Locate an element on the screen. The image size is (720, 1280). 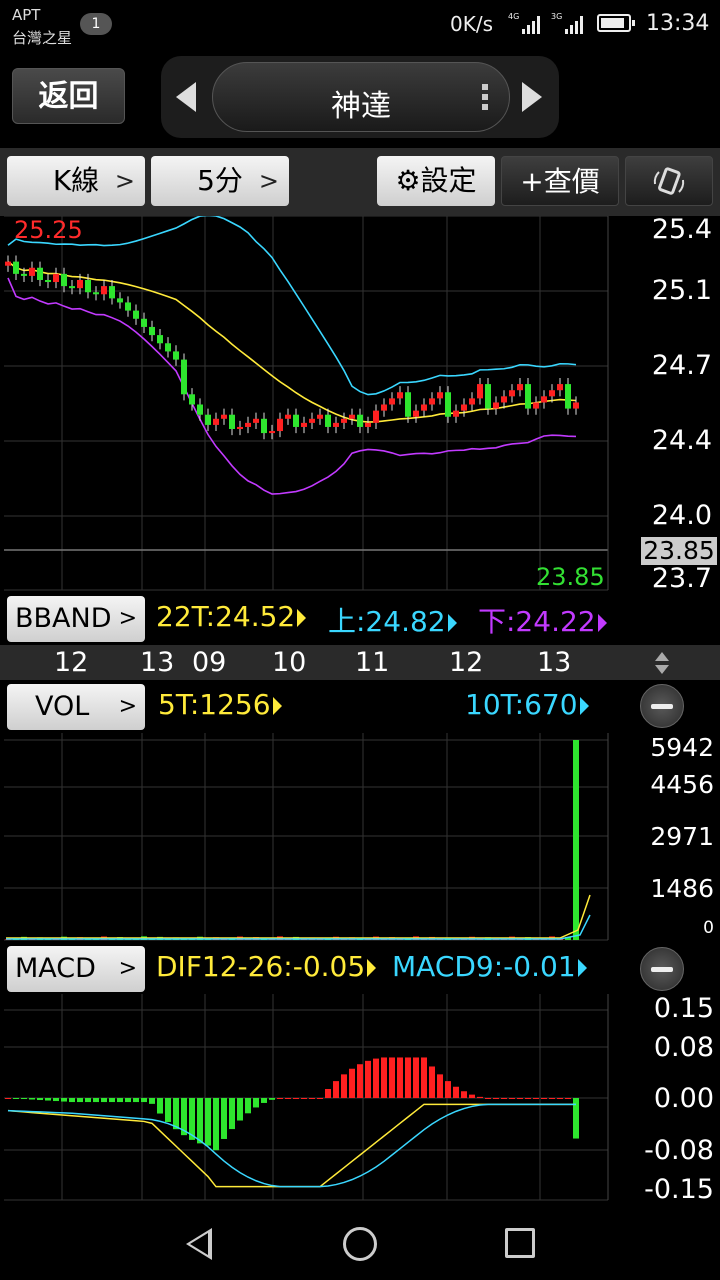
price-axis-tick: 24.7 is located at coordinates (681, 365).